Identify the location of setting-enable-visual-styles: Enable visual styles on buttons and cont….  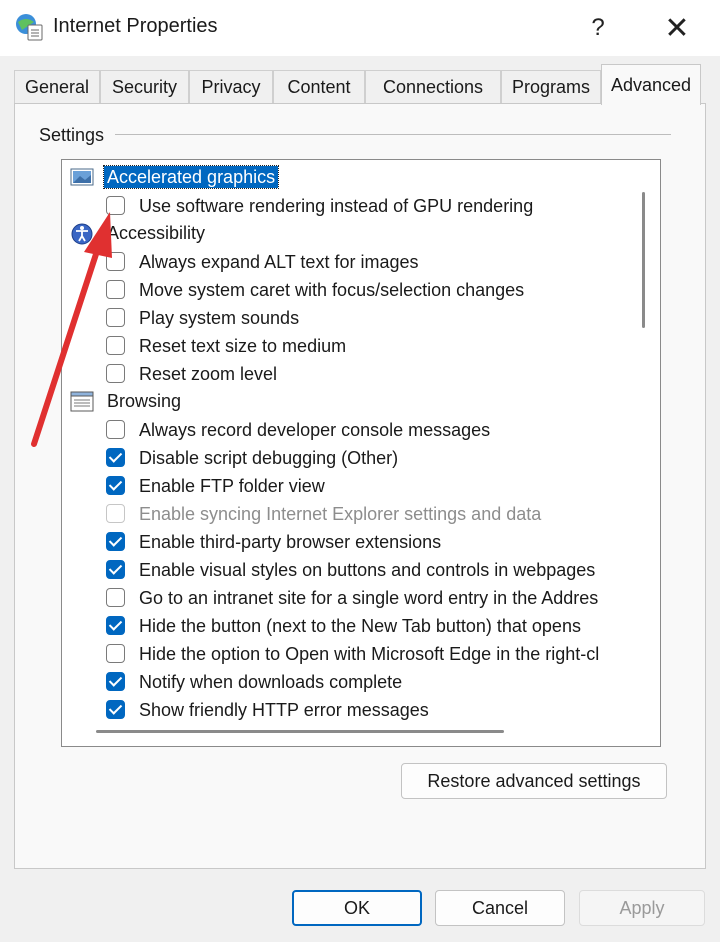
(361, 570).